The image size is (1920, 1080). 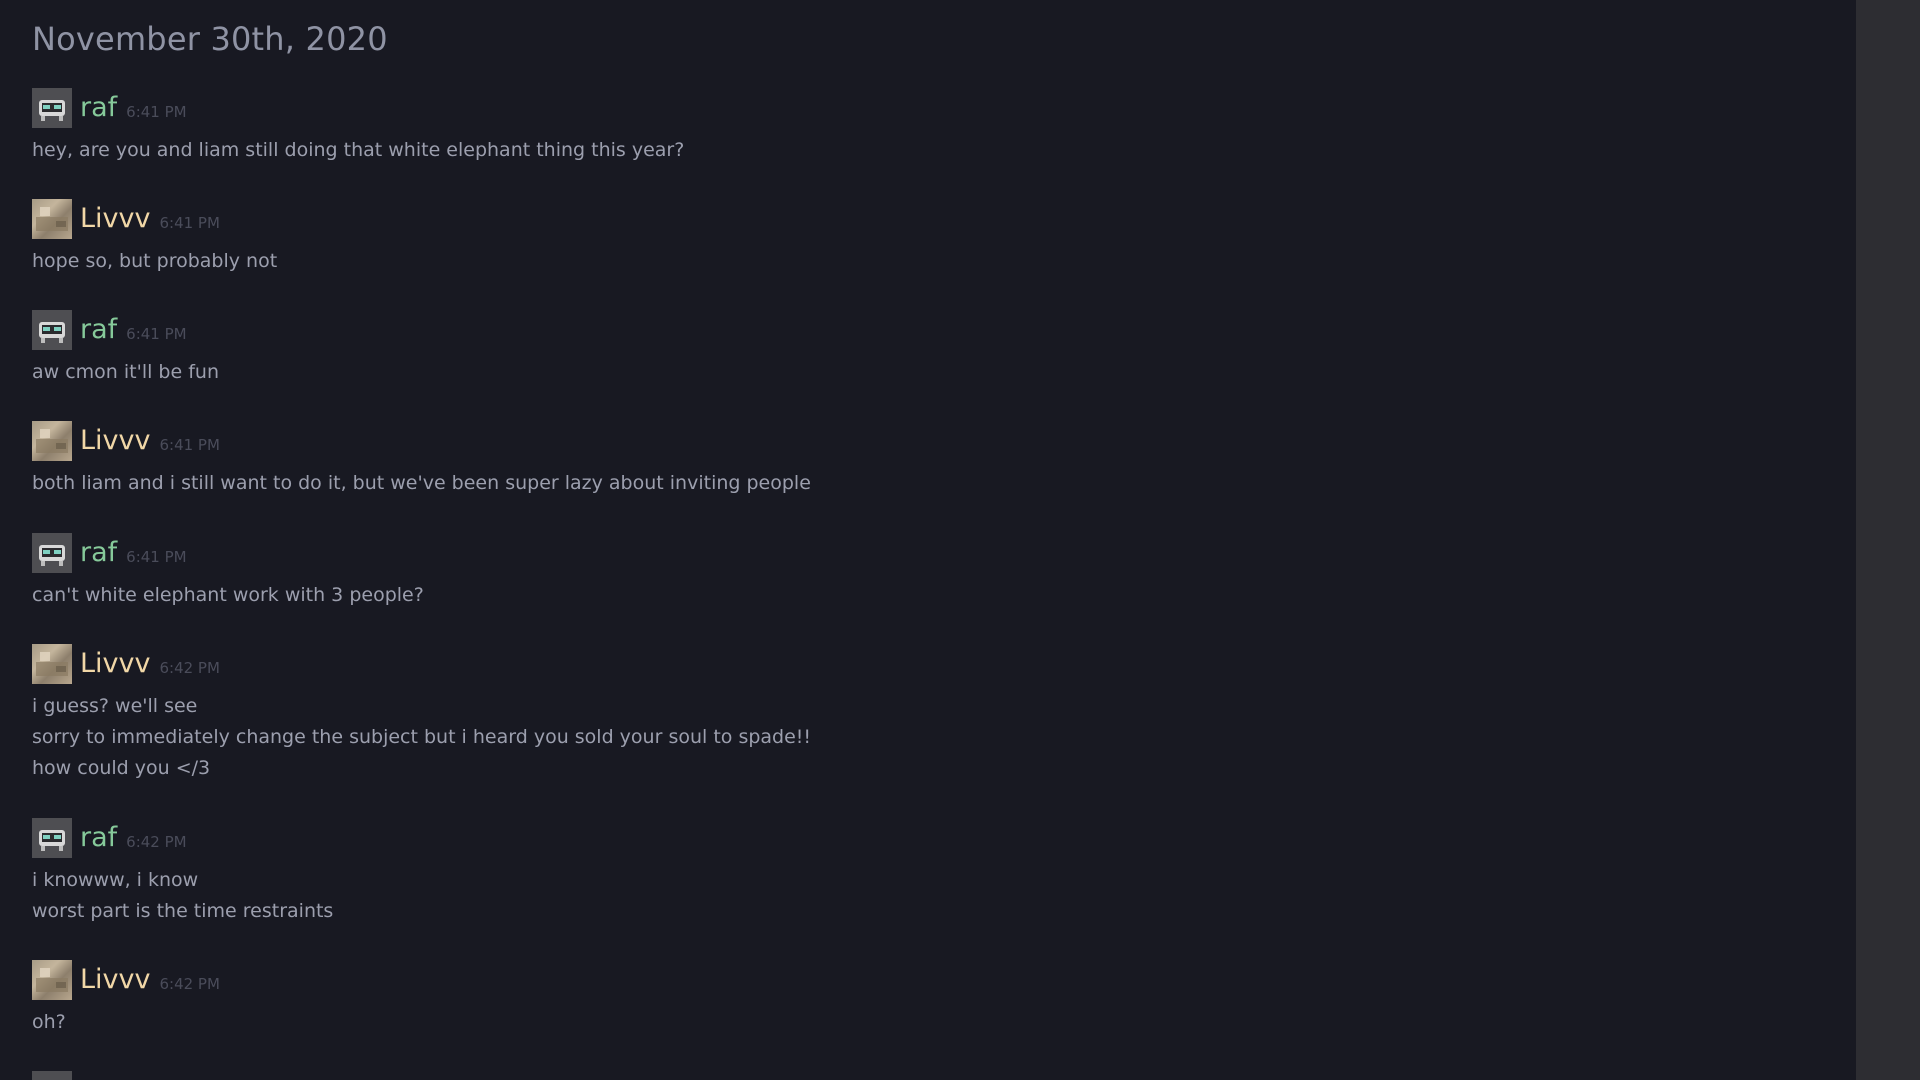 I want to click on message-text: i guess? we'll see, so click(x=115, y=706).